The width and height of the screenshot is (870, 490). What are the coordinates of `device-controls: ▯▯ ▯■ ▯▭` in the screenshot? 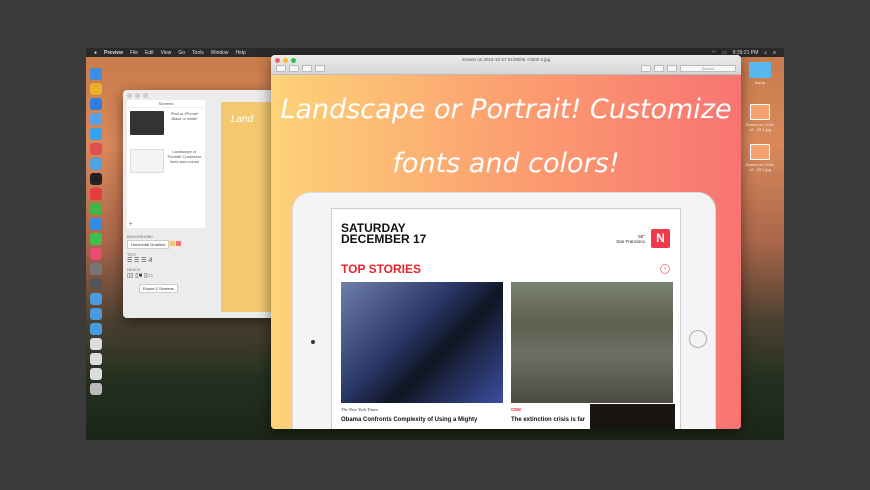 It's located at (154, 275).